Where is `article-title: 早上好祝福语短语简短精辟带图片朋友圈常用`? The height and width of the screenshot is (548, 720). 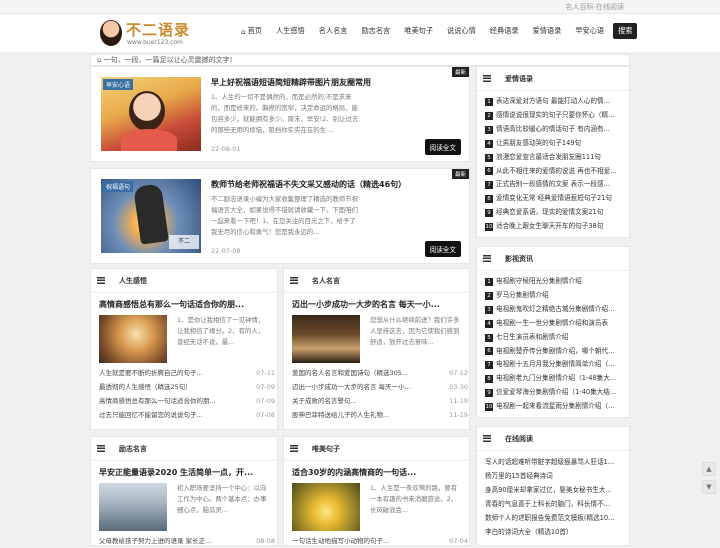
article-title: 早上好祝福语短语简短精辟带图片朋友圈常用 is located at coordinates (291, 82).